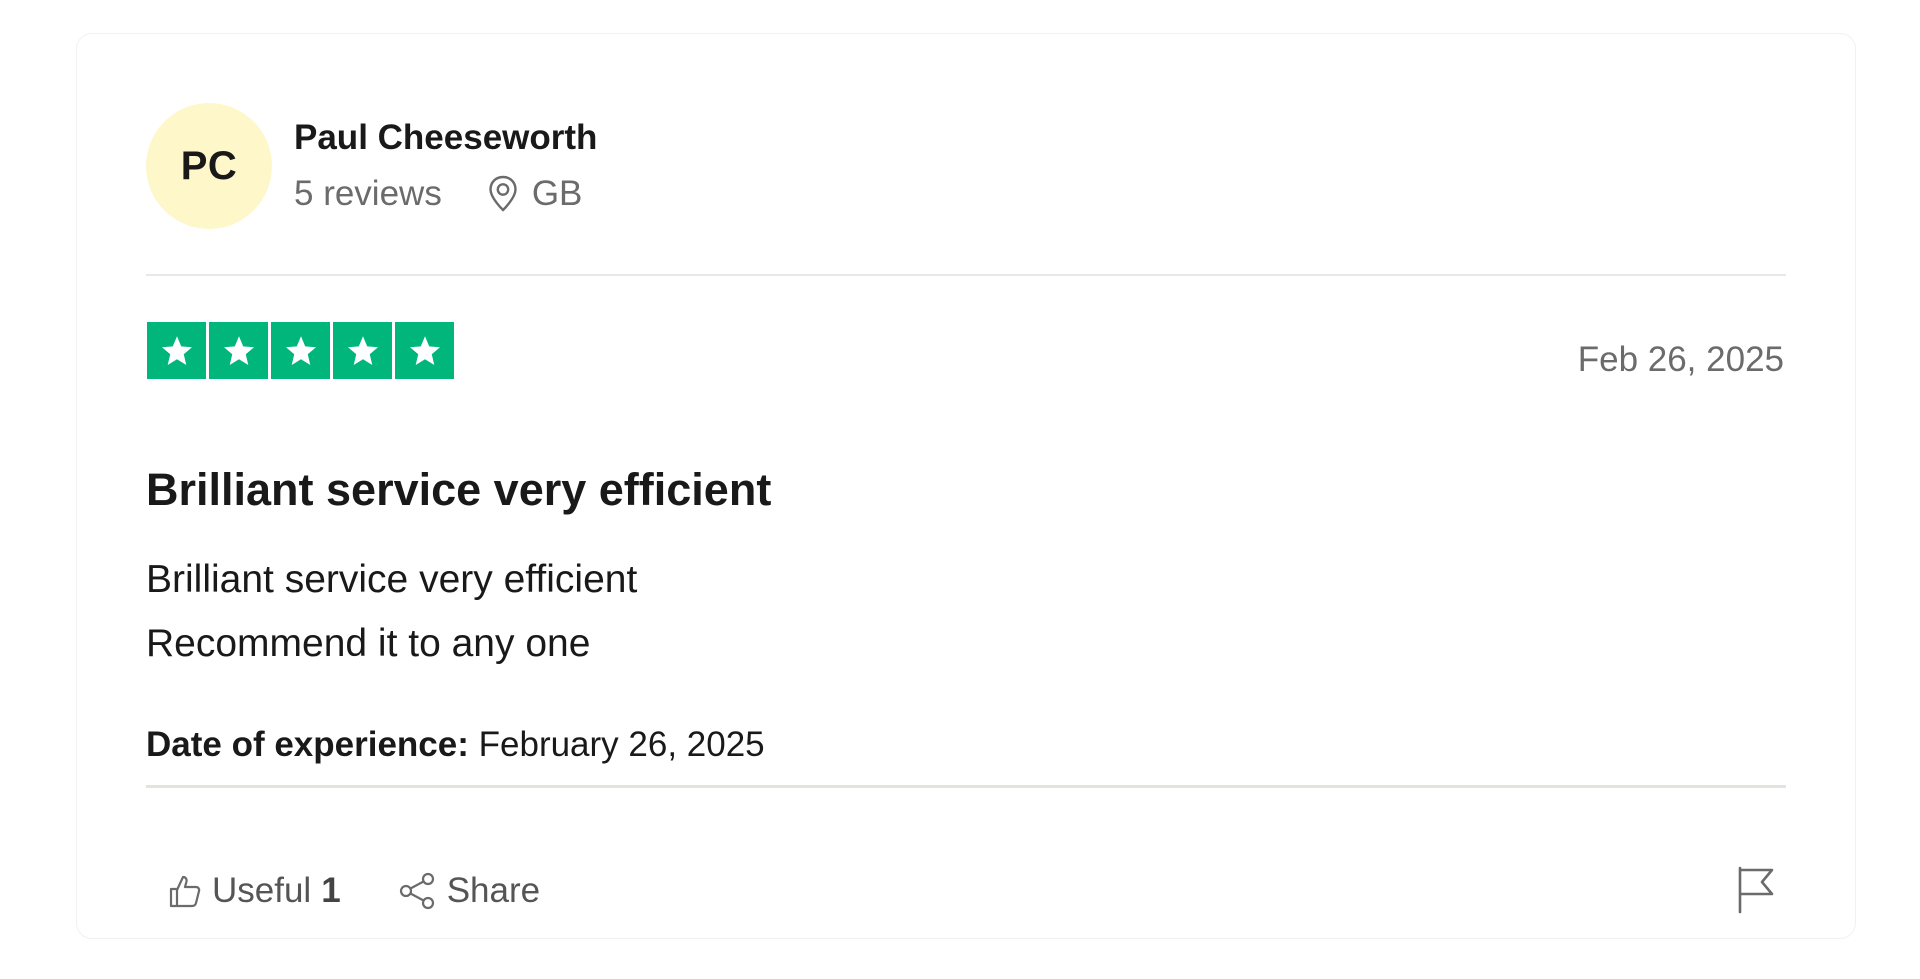 This screenshot has width=1920, height=979. I want to click on reviewer-header: PC Paul Cheeseworth 5 reviews GB, so click(371, 166).